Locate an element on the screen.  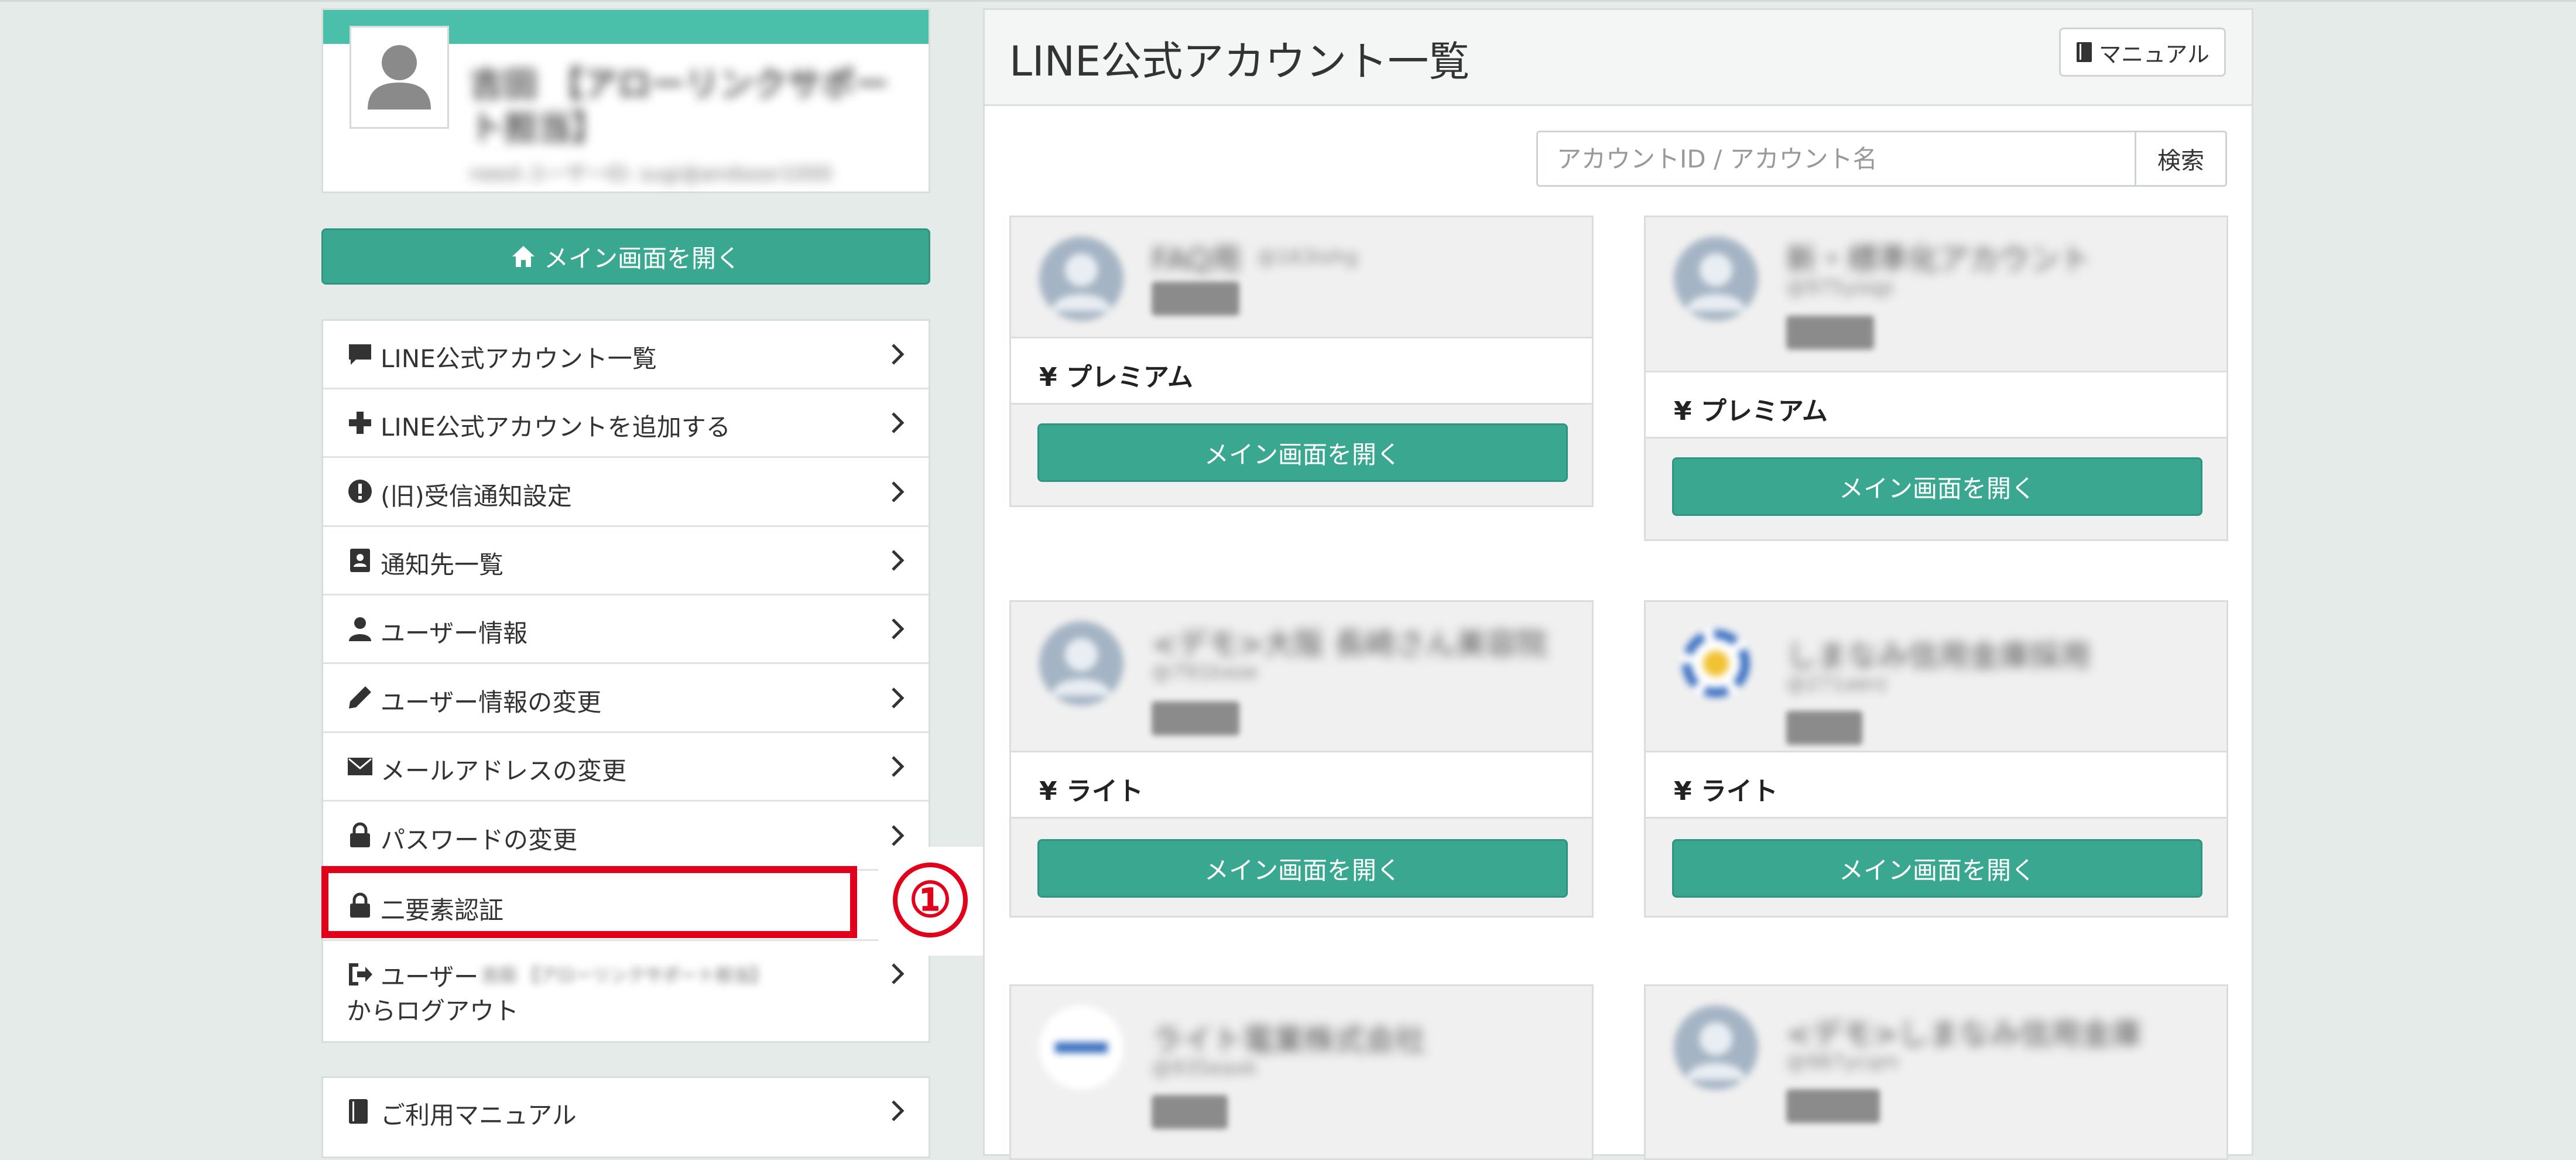
account-card: しまなみ信用金庫採用 @271aerz ¥ ライト メイン画面を開く is located at coordinates (1936, 759).